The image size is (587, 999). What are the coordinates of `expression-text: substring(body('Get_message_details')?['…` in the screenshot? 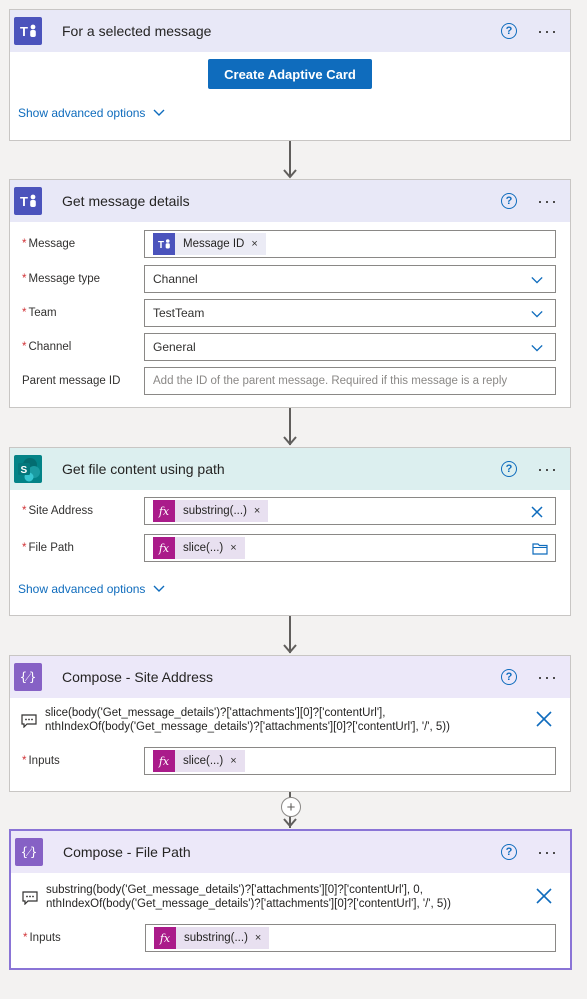 It's located at (290, 897).